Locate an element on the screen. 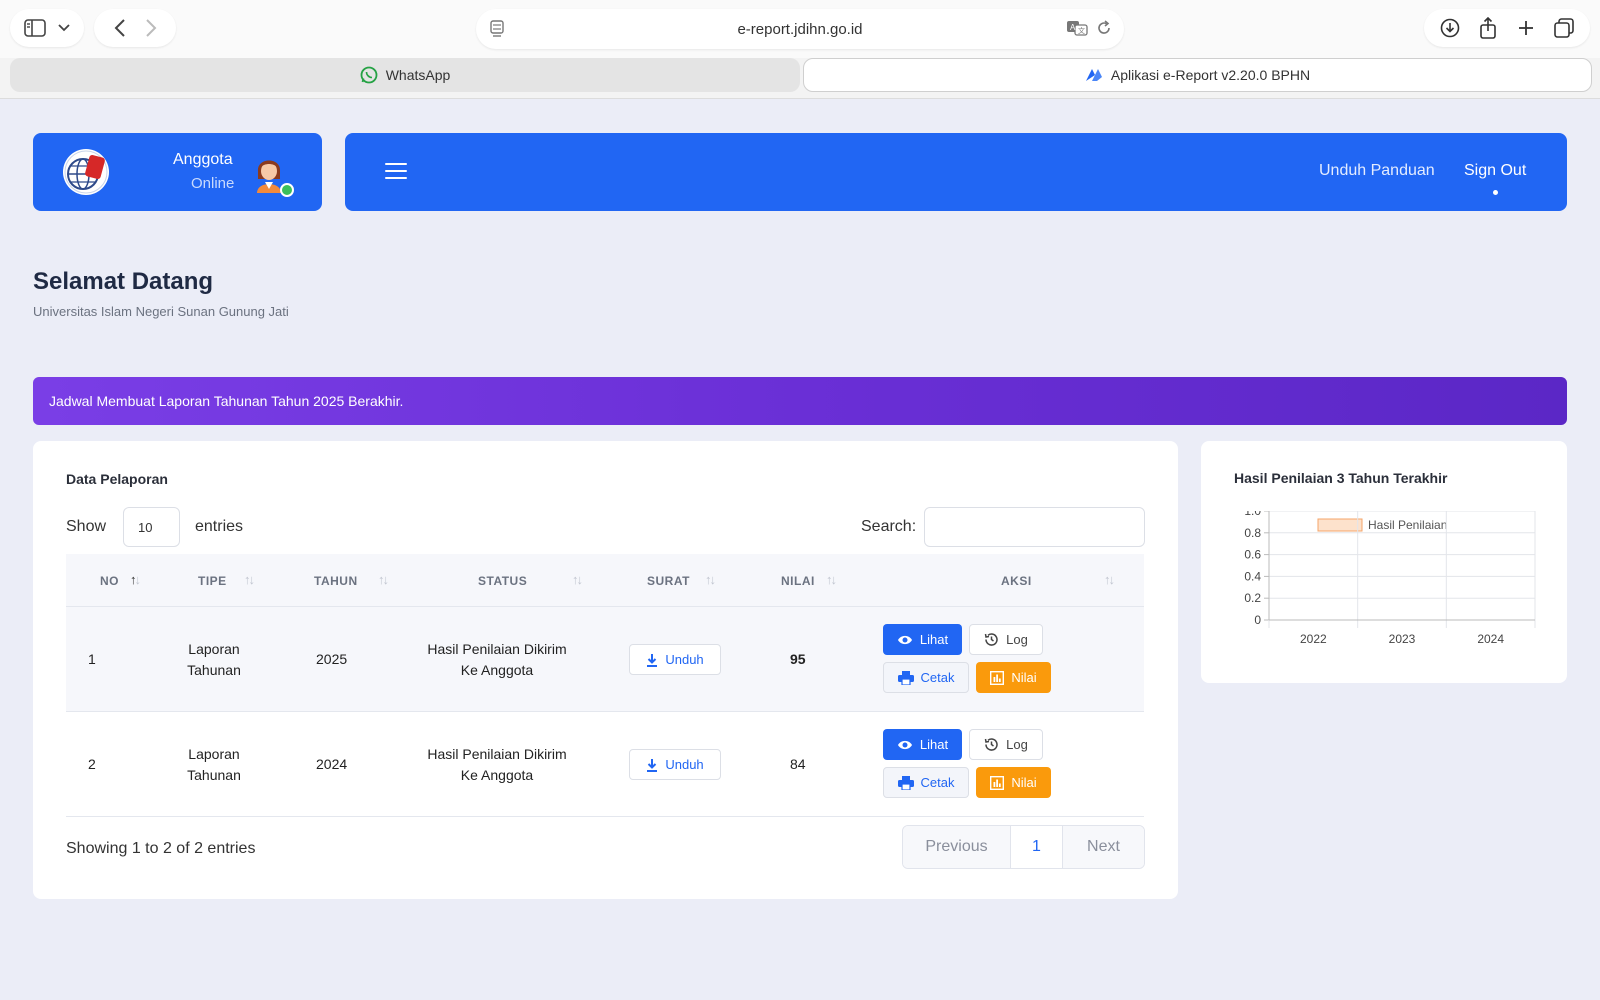 This screenshot has width=1600, height=1000. legend-swatch is located at coordinates (1340, 525).